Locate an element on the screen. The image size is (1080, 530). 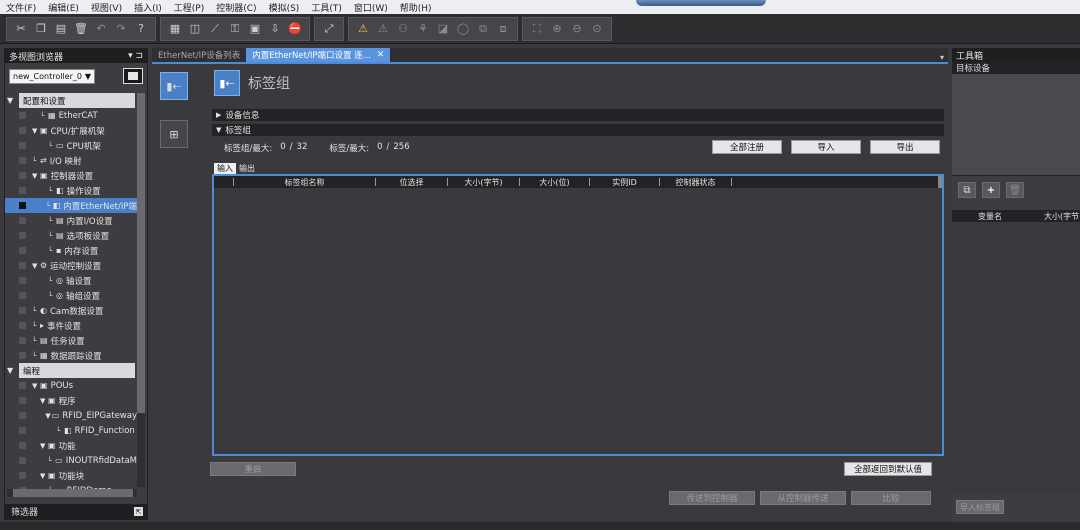
register-all-button: 全部注册 is located at coordinates (747, 147).